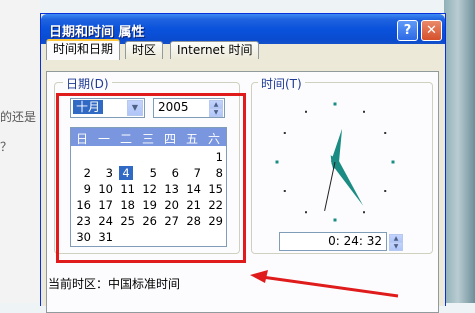 This screenshot has height=313, width=475. Describe the element at coordinates (135, 108) in the screenshot. I see `chevron-down-icon: ▼` at that location.